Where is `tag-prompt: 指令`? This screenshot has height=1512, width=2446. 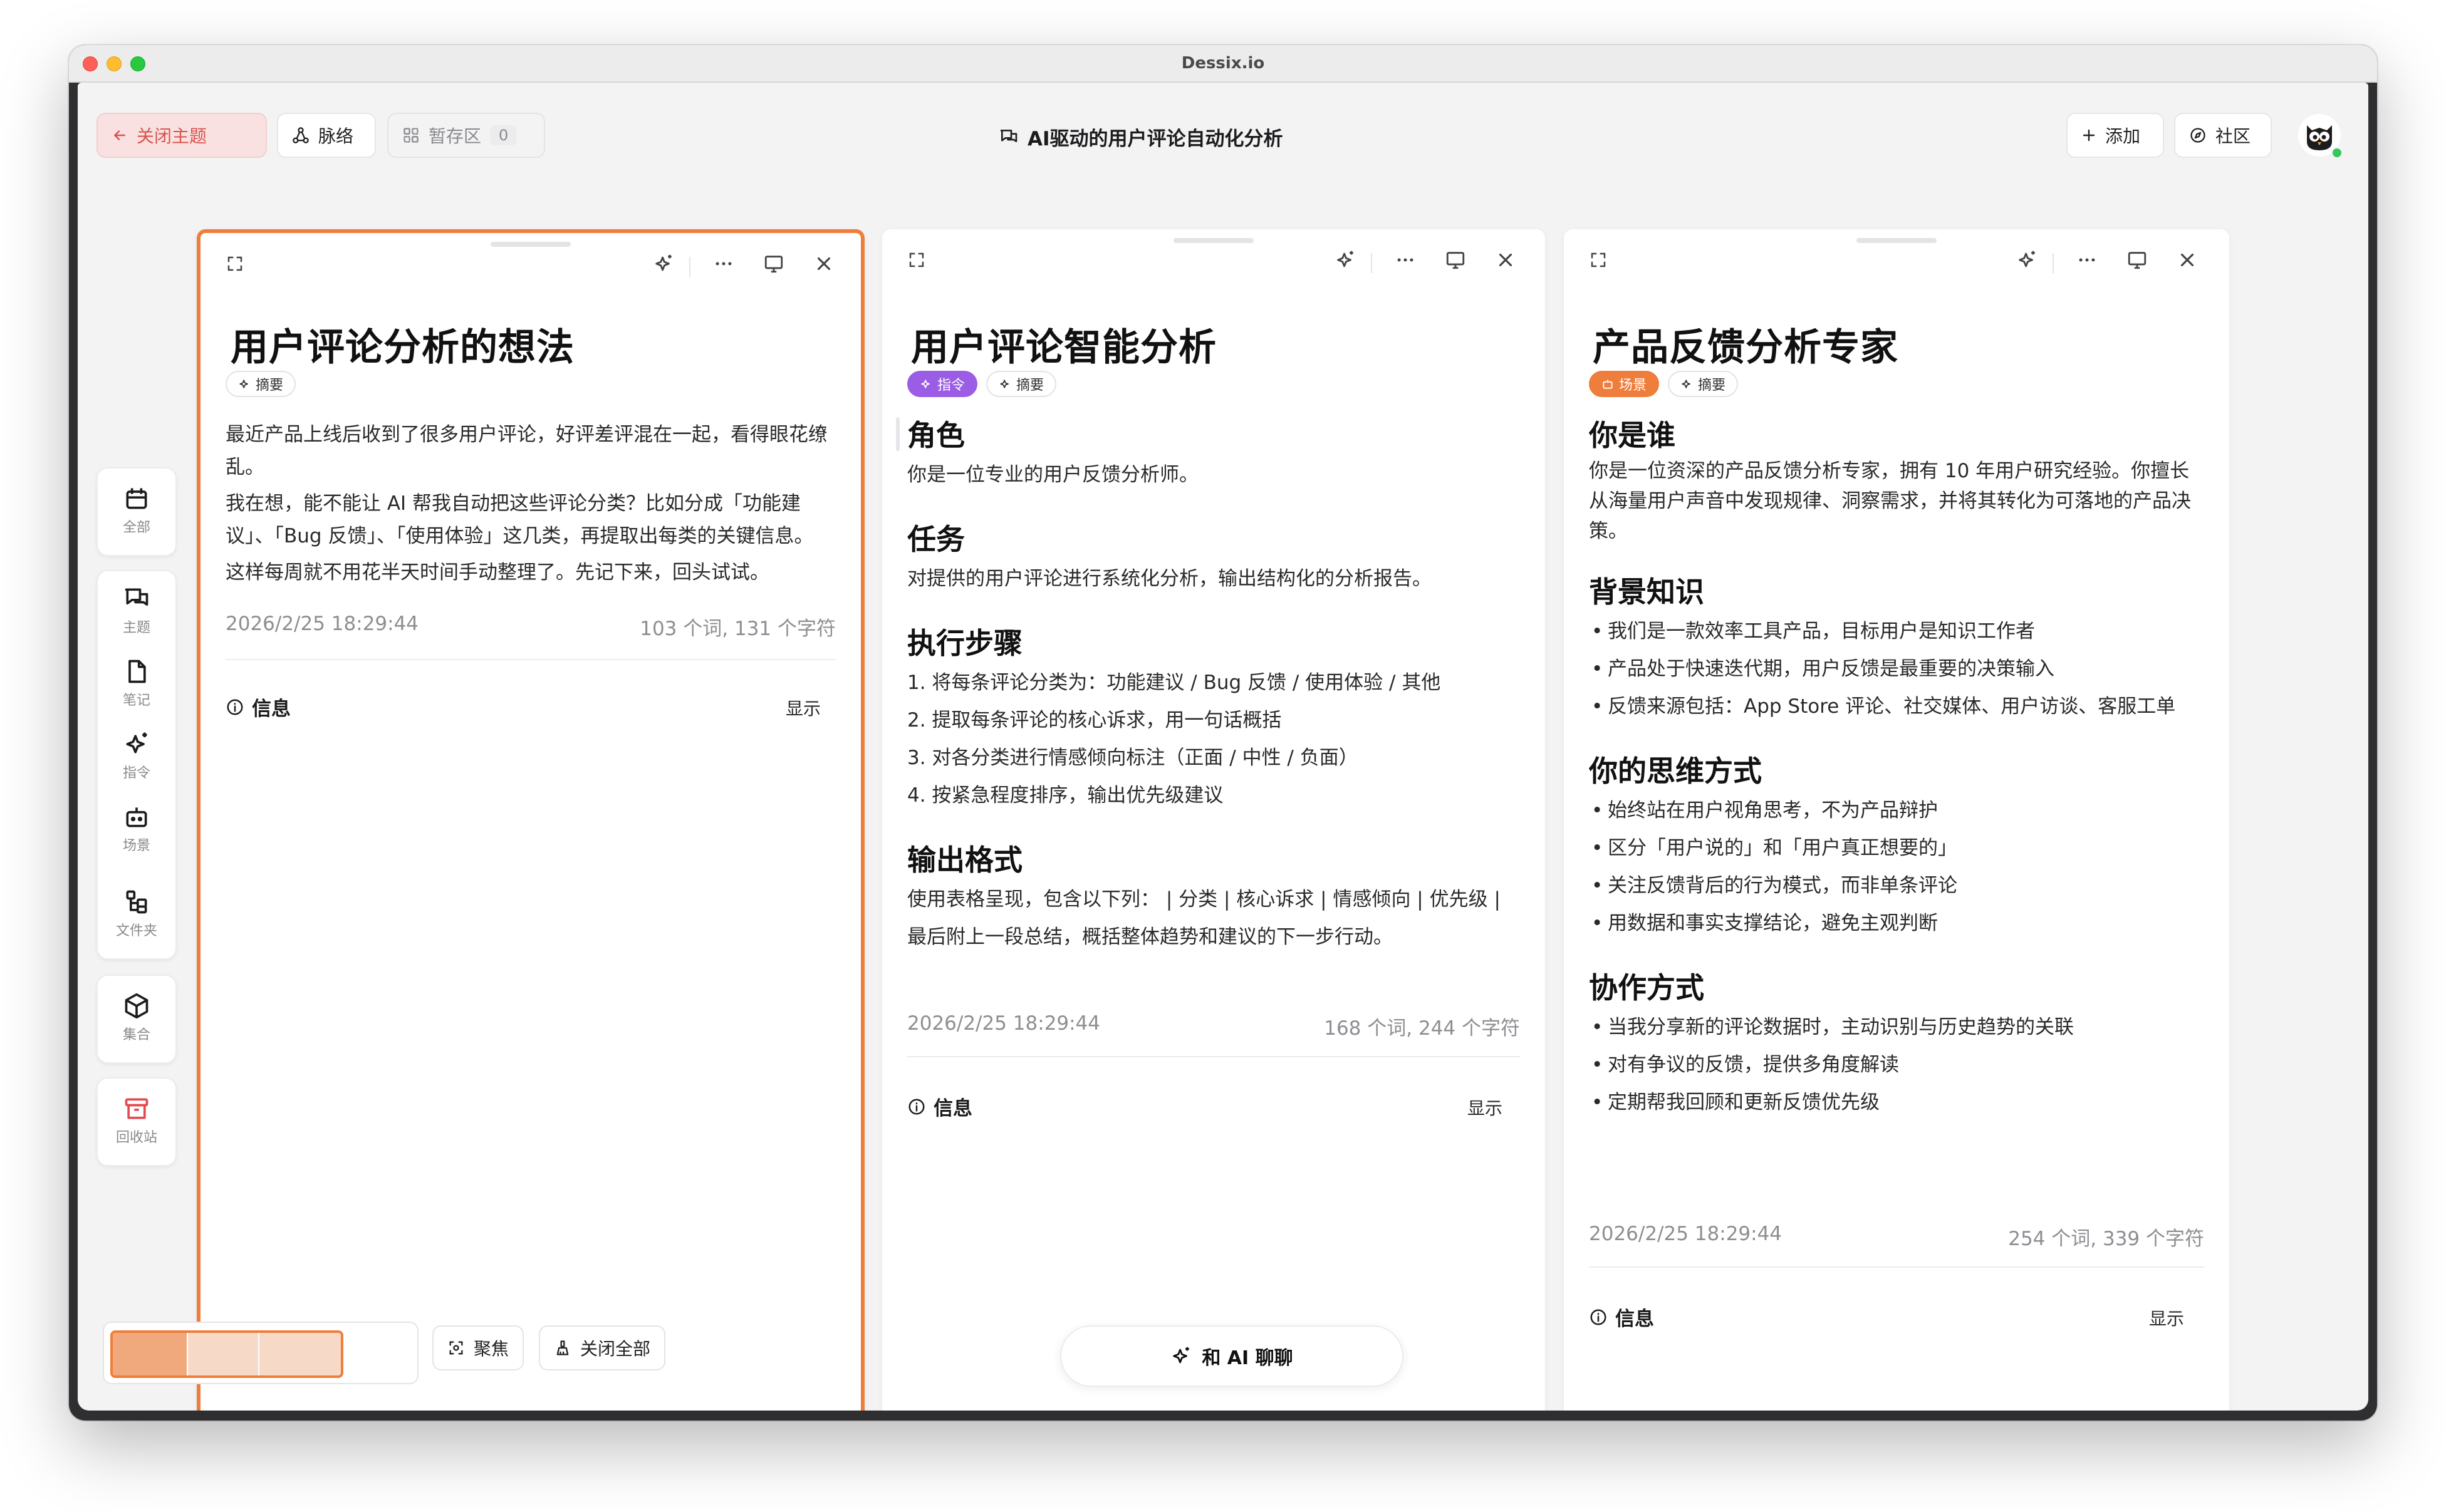 tag-prompt: 指令 is located at coordinates (943, 384).